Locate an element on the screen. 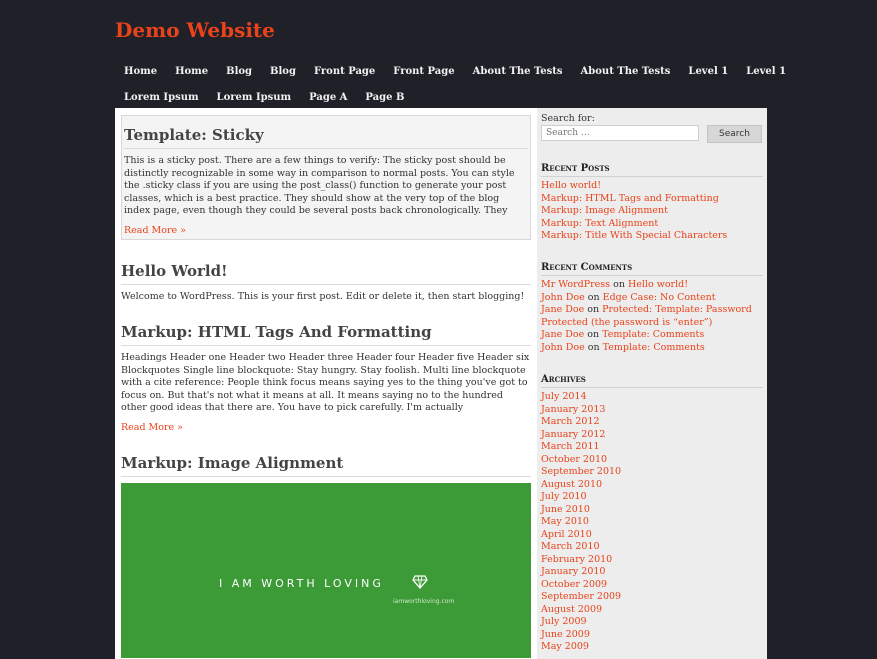  recent-post-link: Markup: Title With Special Characters is located at coordinates (652, 236).